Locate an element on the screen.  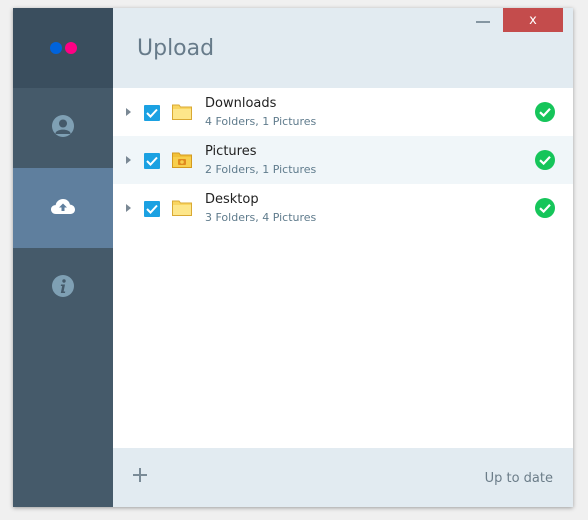
close-button: x is located at coordinates (533, 20).